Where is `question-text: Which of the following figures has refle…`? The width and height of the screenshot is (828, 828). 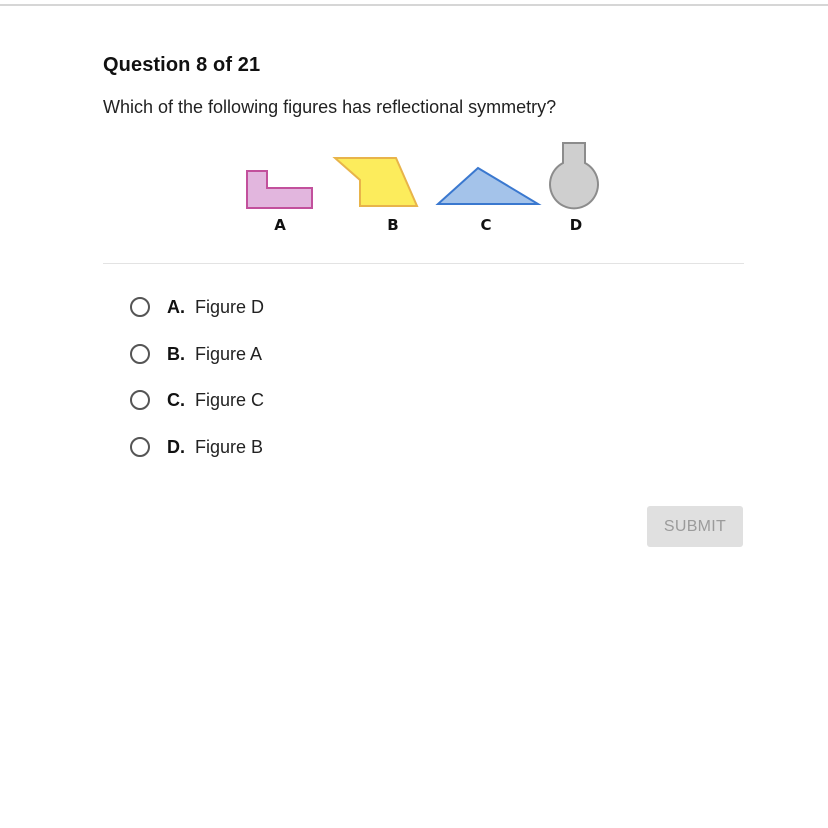 question-text: Which of the following figures has refle… is located at coordinates (330, 107).